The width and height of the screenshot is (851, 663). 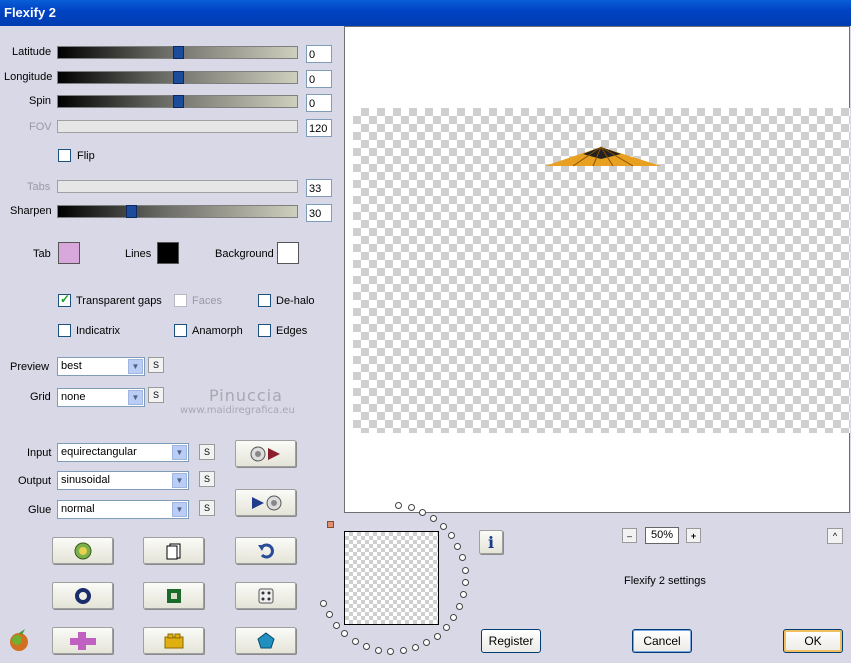 What do you see at coordinates (28, 77) in the screenshot?
I see `longitude-label: Longitude` at bounding box center [28, 77].